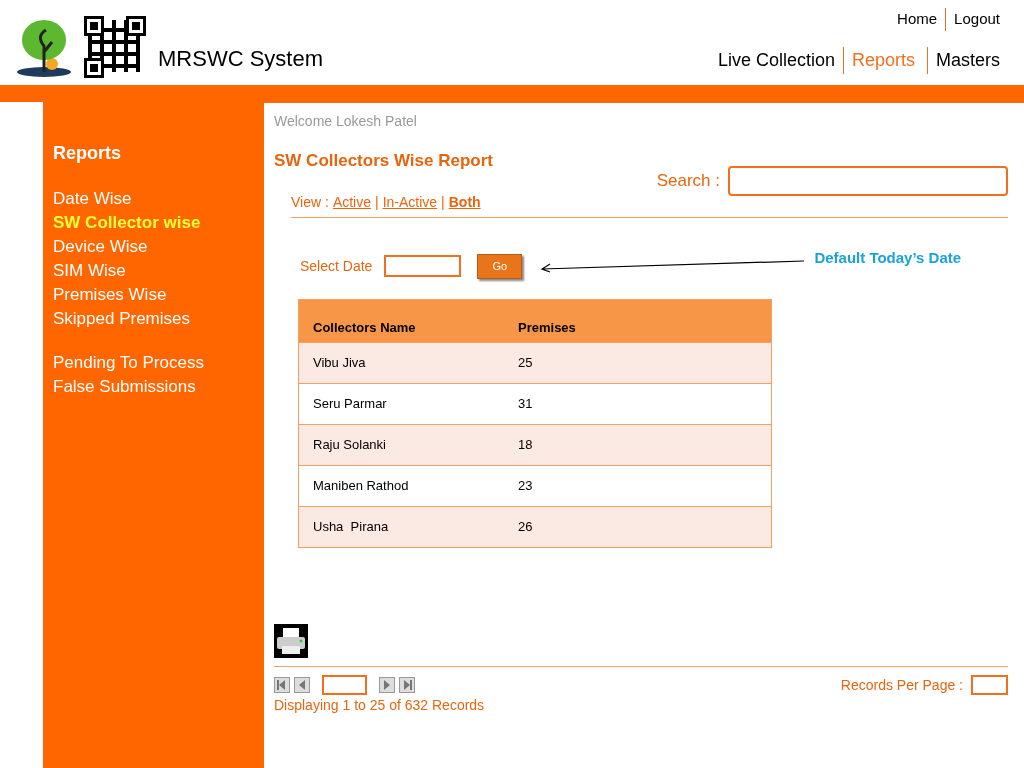 The height and width of the screenshot is (768, 1024). What do you see at coordinates (776, 60) in the screenshot?
I see `nav-tab: Live Collection` at bounding box center [776, 60].